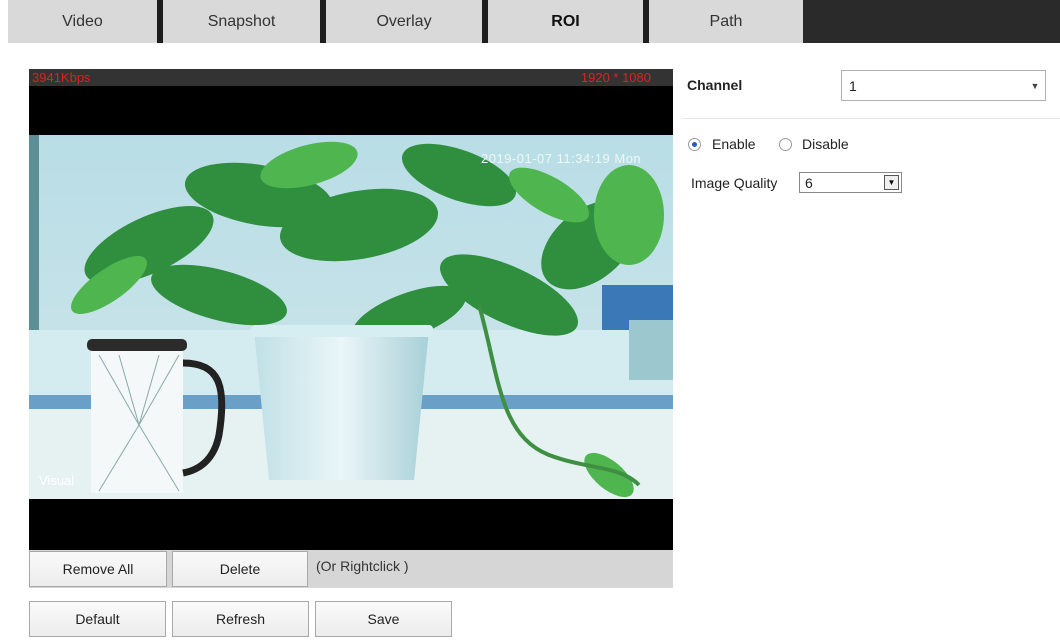  What do you see at coordinates (850, 182) in the screenshot?
I see `image-quality-select: 6 ▼` at bounding box center [850, 182].